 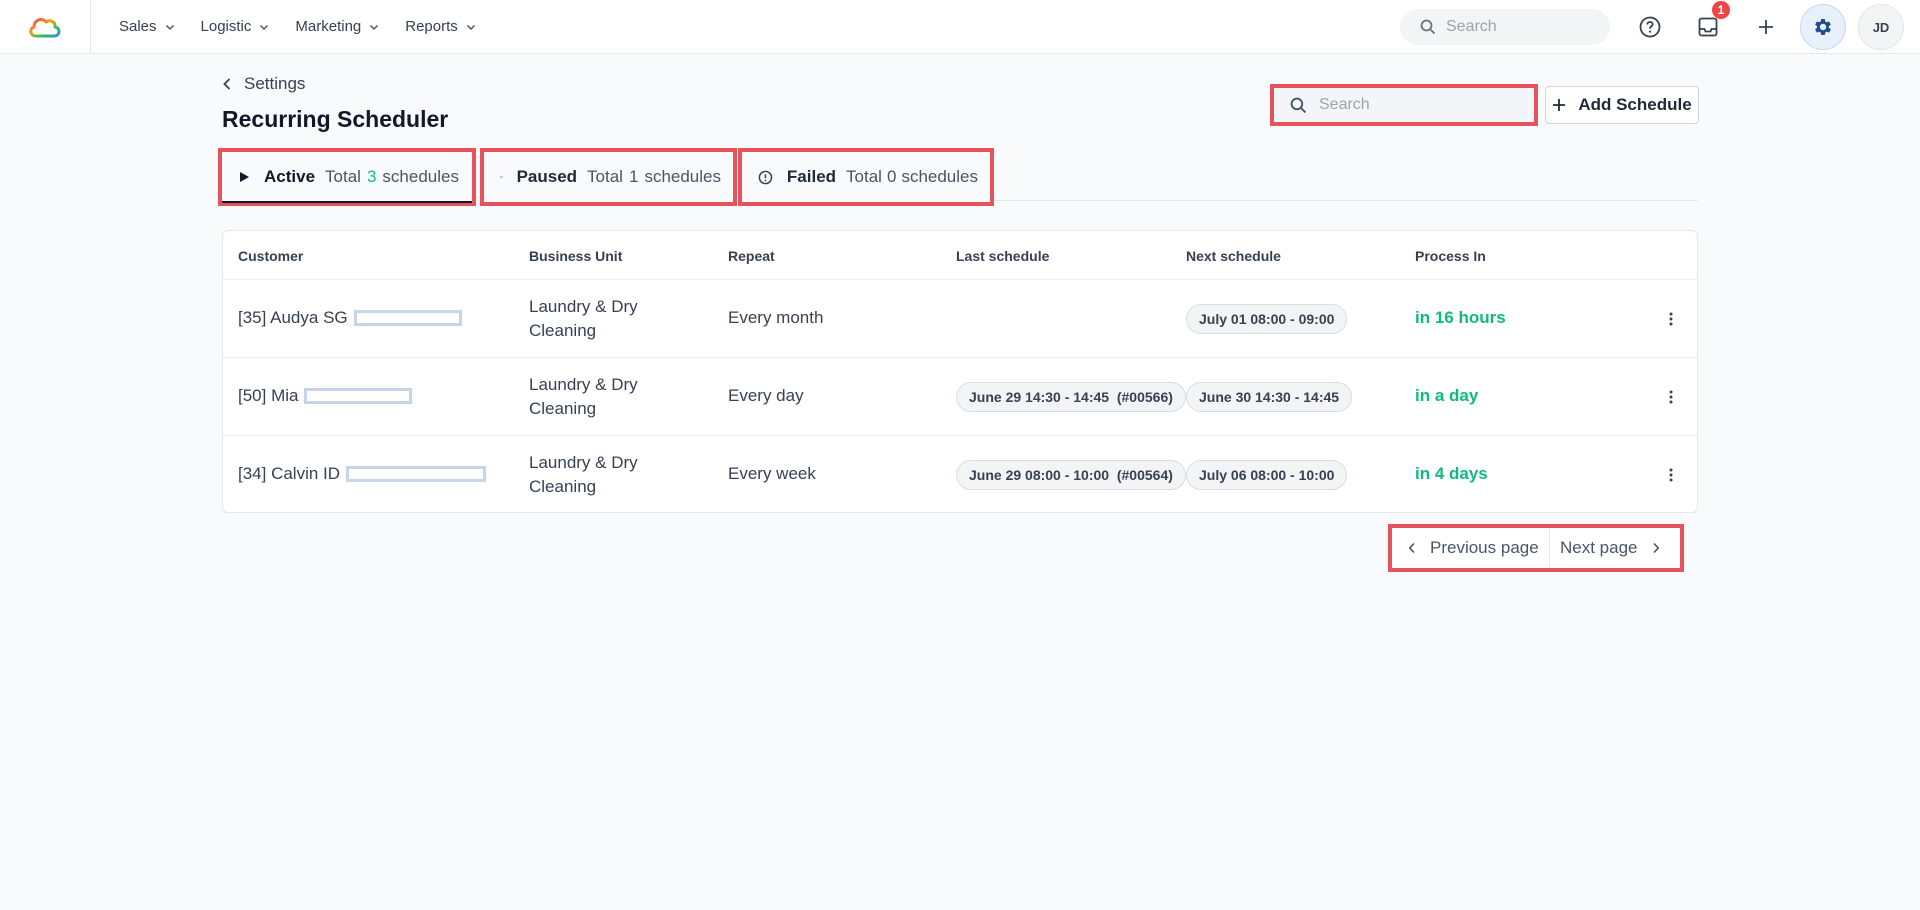 What do you see at coordinates (271, 256) in the screenshot?
I see `column-customer: Customer` at bounding box center [271, 256].